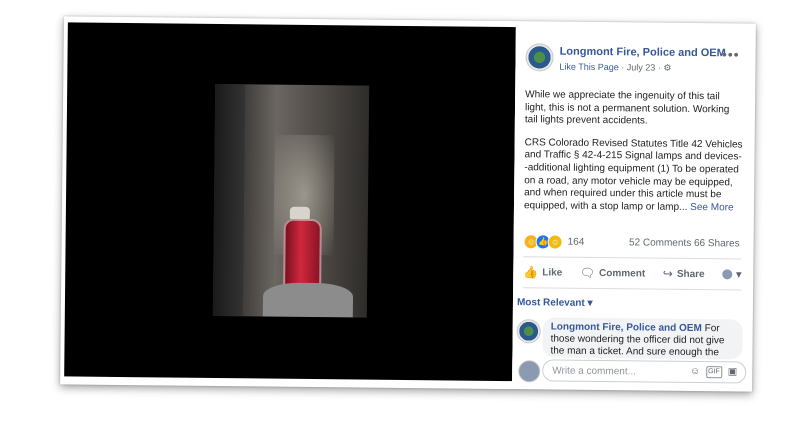  I want to click on photo-door-frame, so click(229, 200).